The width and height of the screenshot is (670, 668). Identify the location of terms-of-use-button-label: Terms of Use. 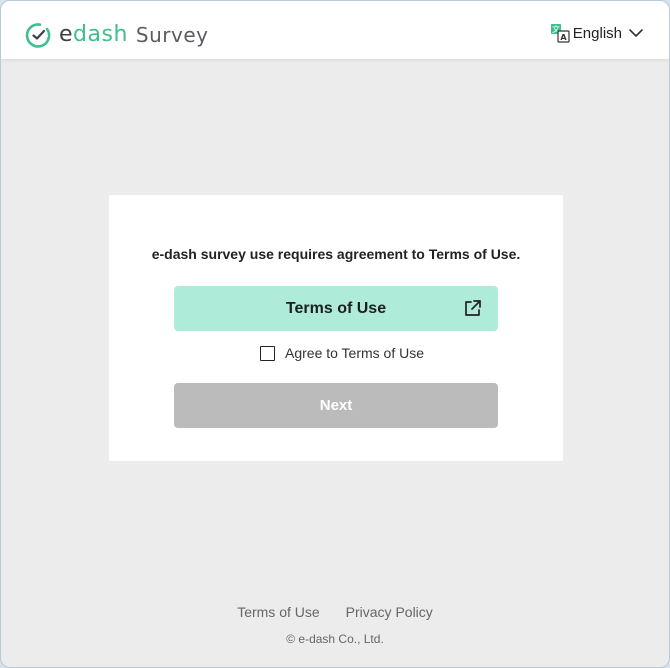
(336, 308).